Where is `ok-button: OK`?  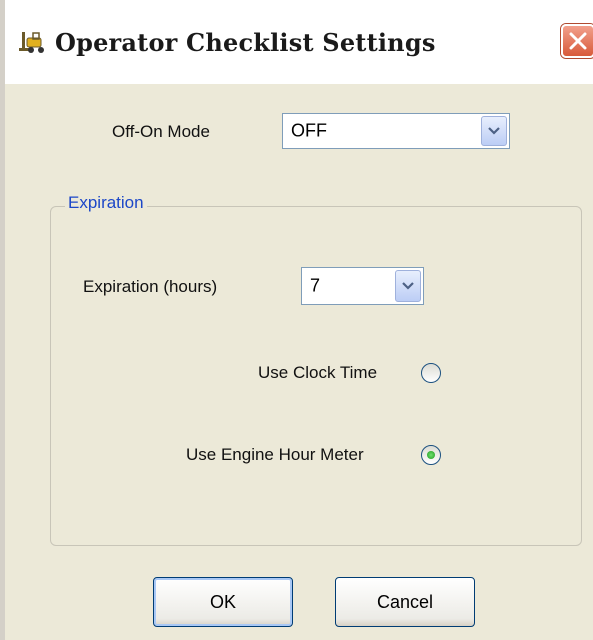 ok-button: OK is located at coordinates (223, 602).